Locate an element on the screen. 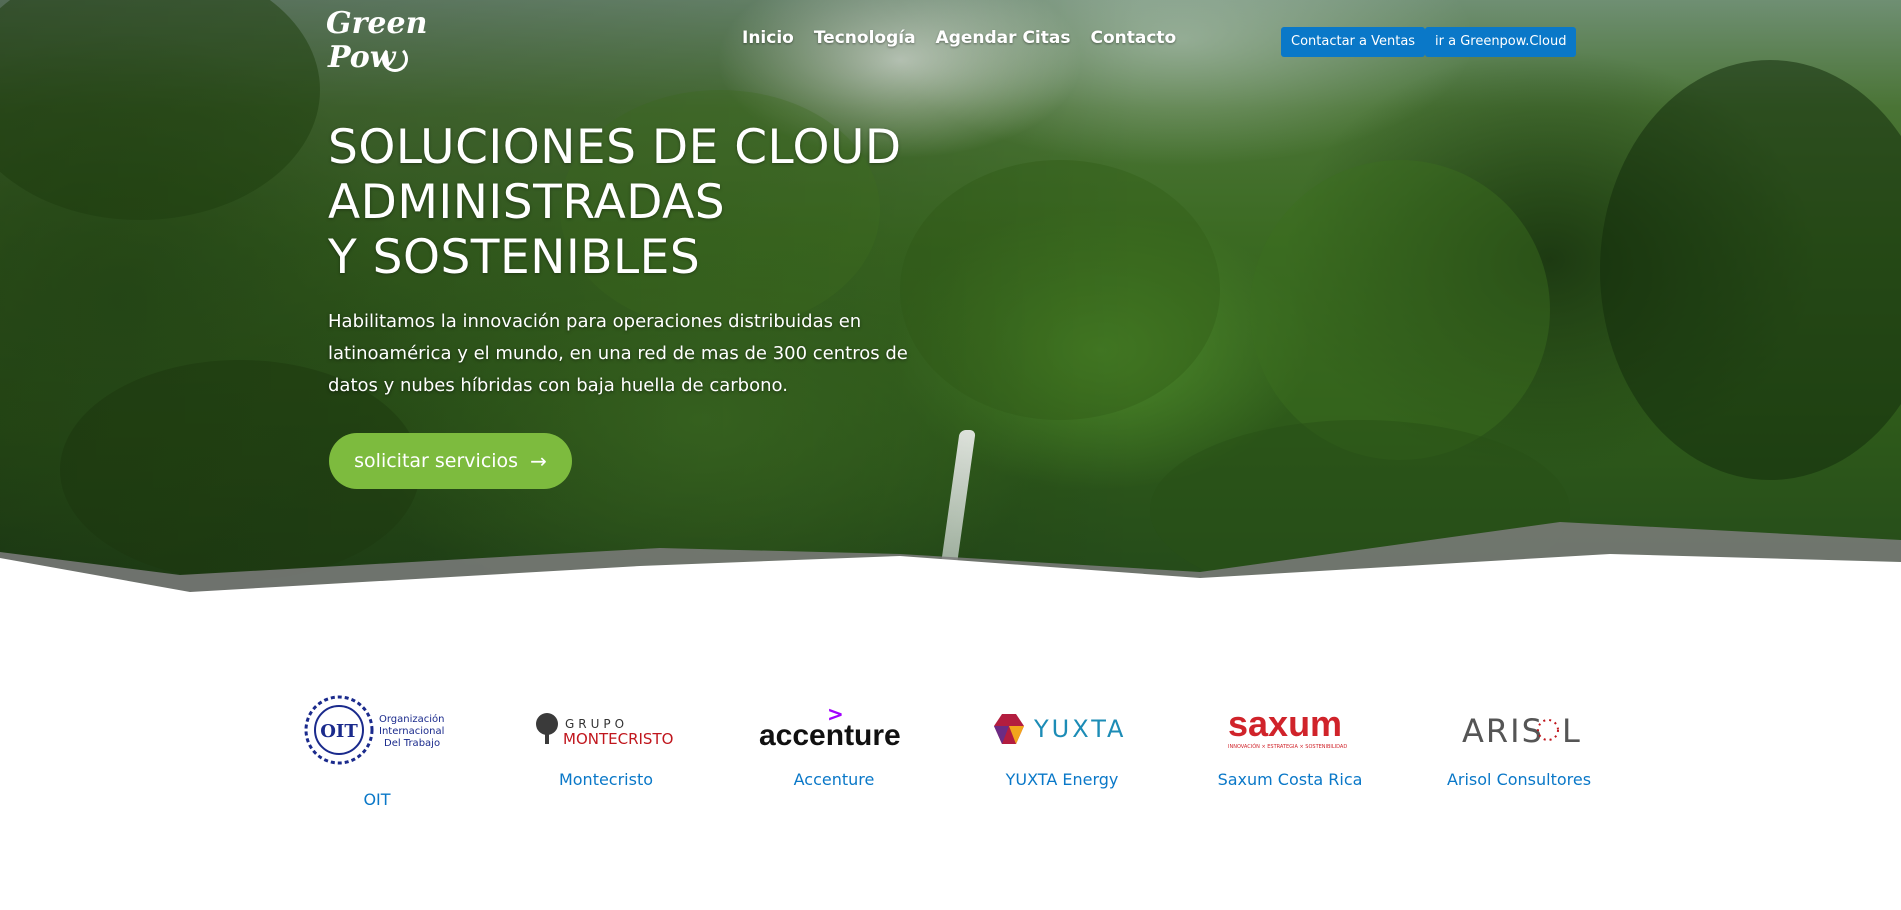 The height and width of the screenshot is (910, 1901). arisol-logo: ARIS L is located at coordinates (1519, 730).